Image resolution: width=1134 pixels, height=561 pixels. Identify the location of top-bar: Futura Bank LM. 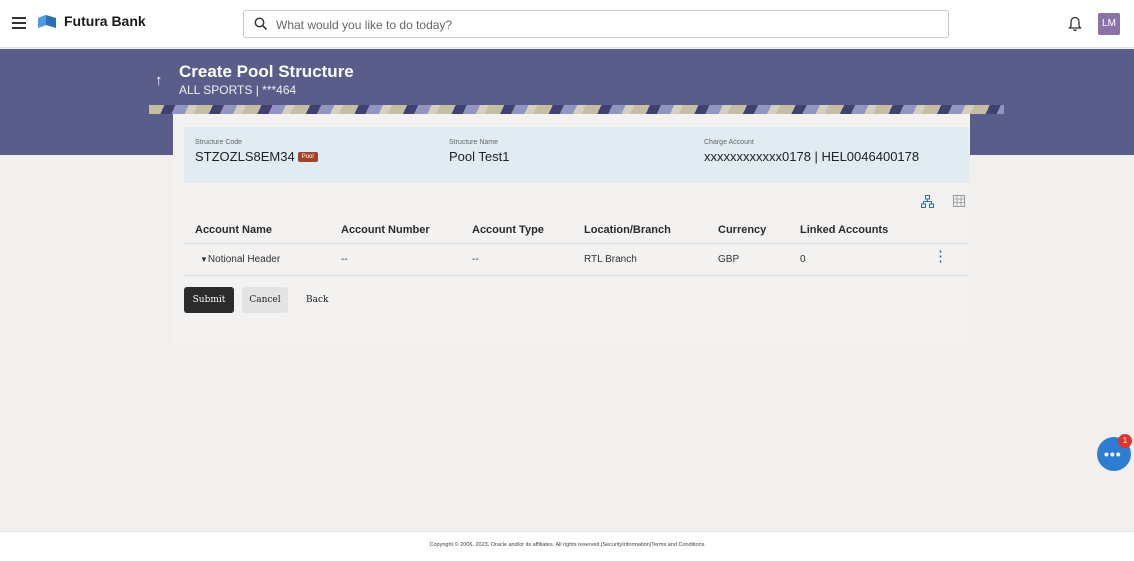
(567, 24).